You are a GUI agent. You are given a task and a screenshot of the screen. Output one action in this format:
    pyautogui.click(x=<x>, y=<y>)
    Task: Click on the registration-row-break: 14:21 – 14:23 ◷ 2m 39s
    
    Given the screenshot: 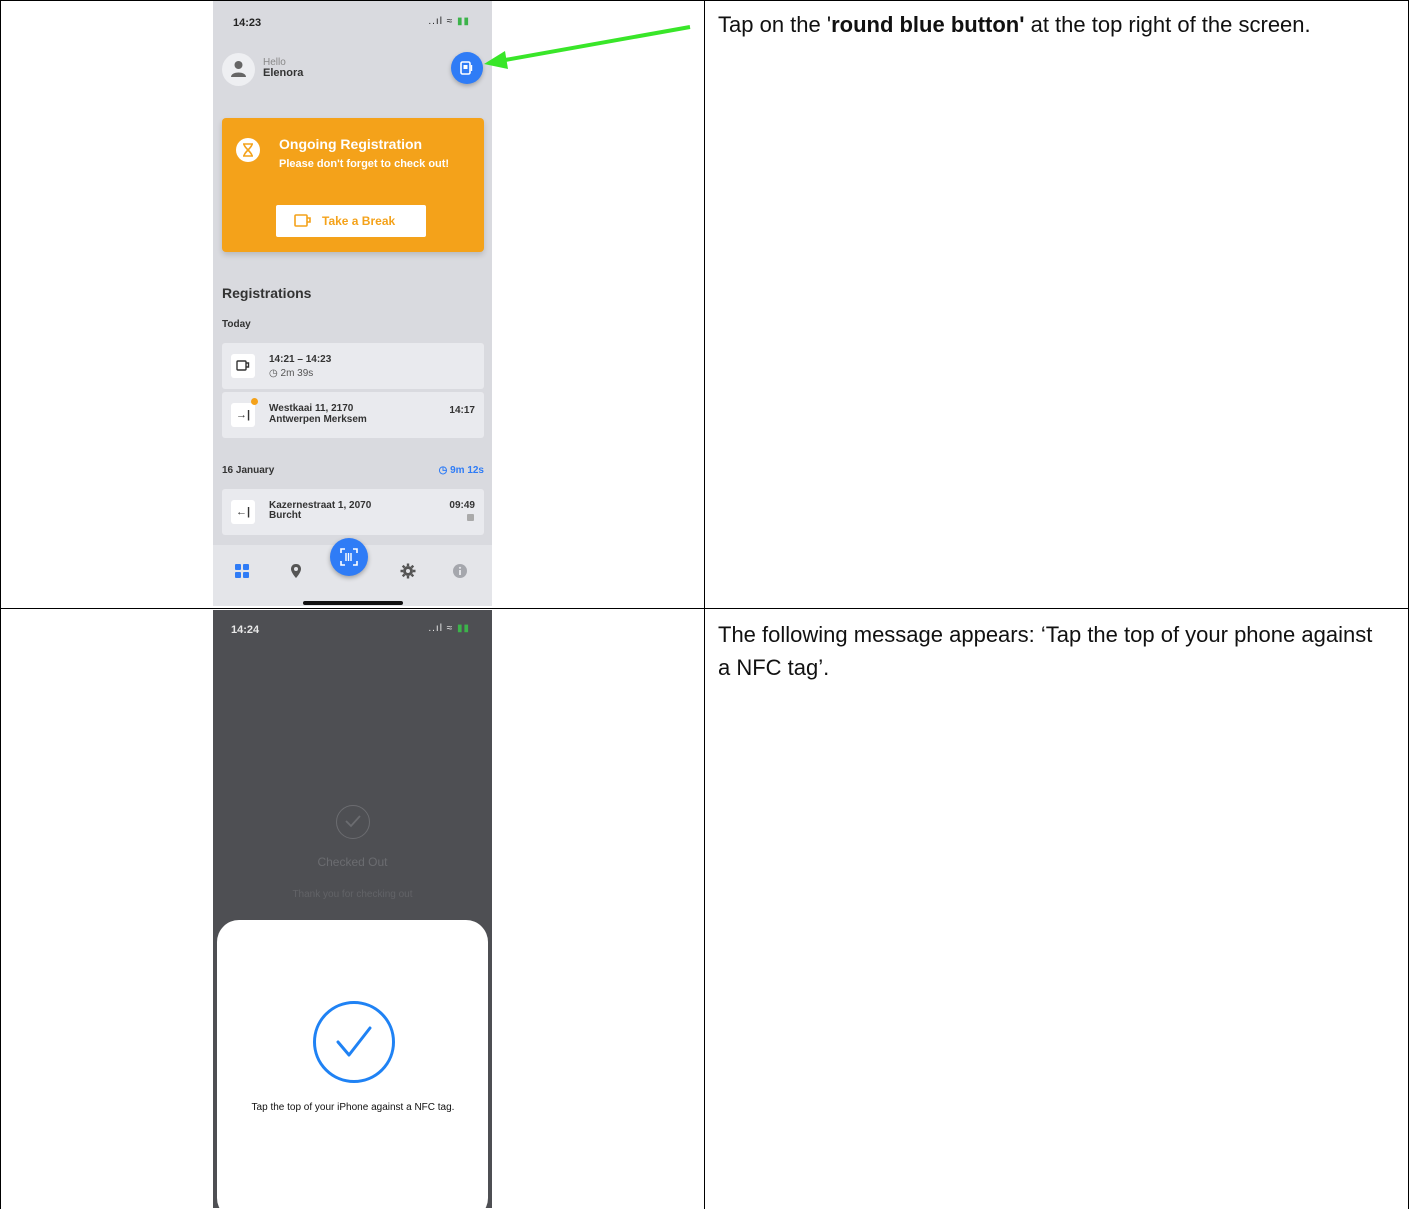 What is the action you would take?
    pyautogui.click(x=353, y=366)
    